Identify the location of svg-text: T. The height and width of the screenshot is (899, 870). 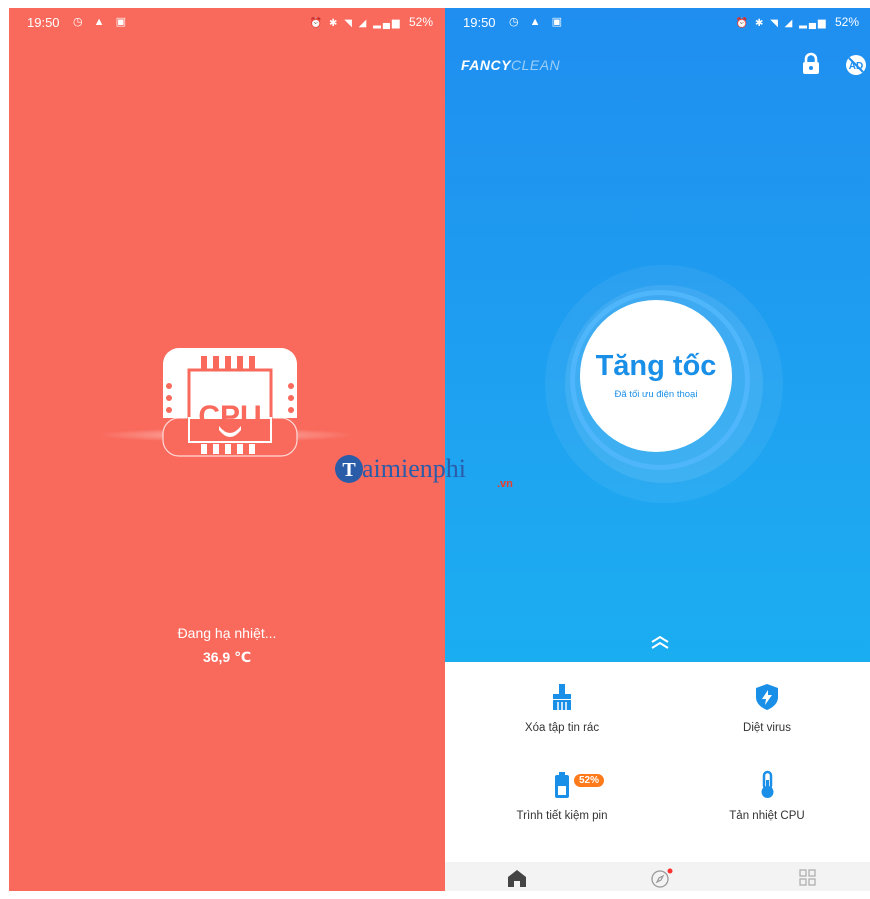
(349, 470).